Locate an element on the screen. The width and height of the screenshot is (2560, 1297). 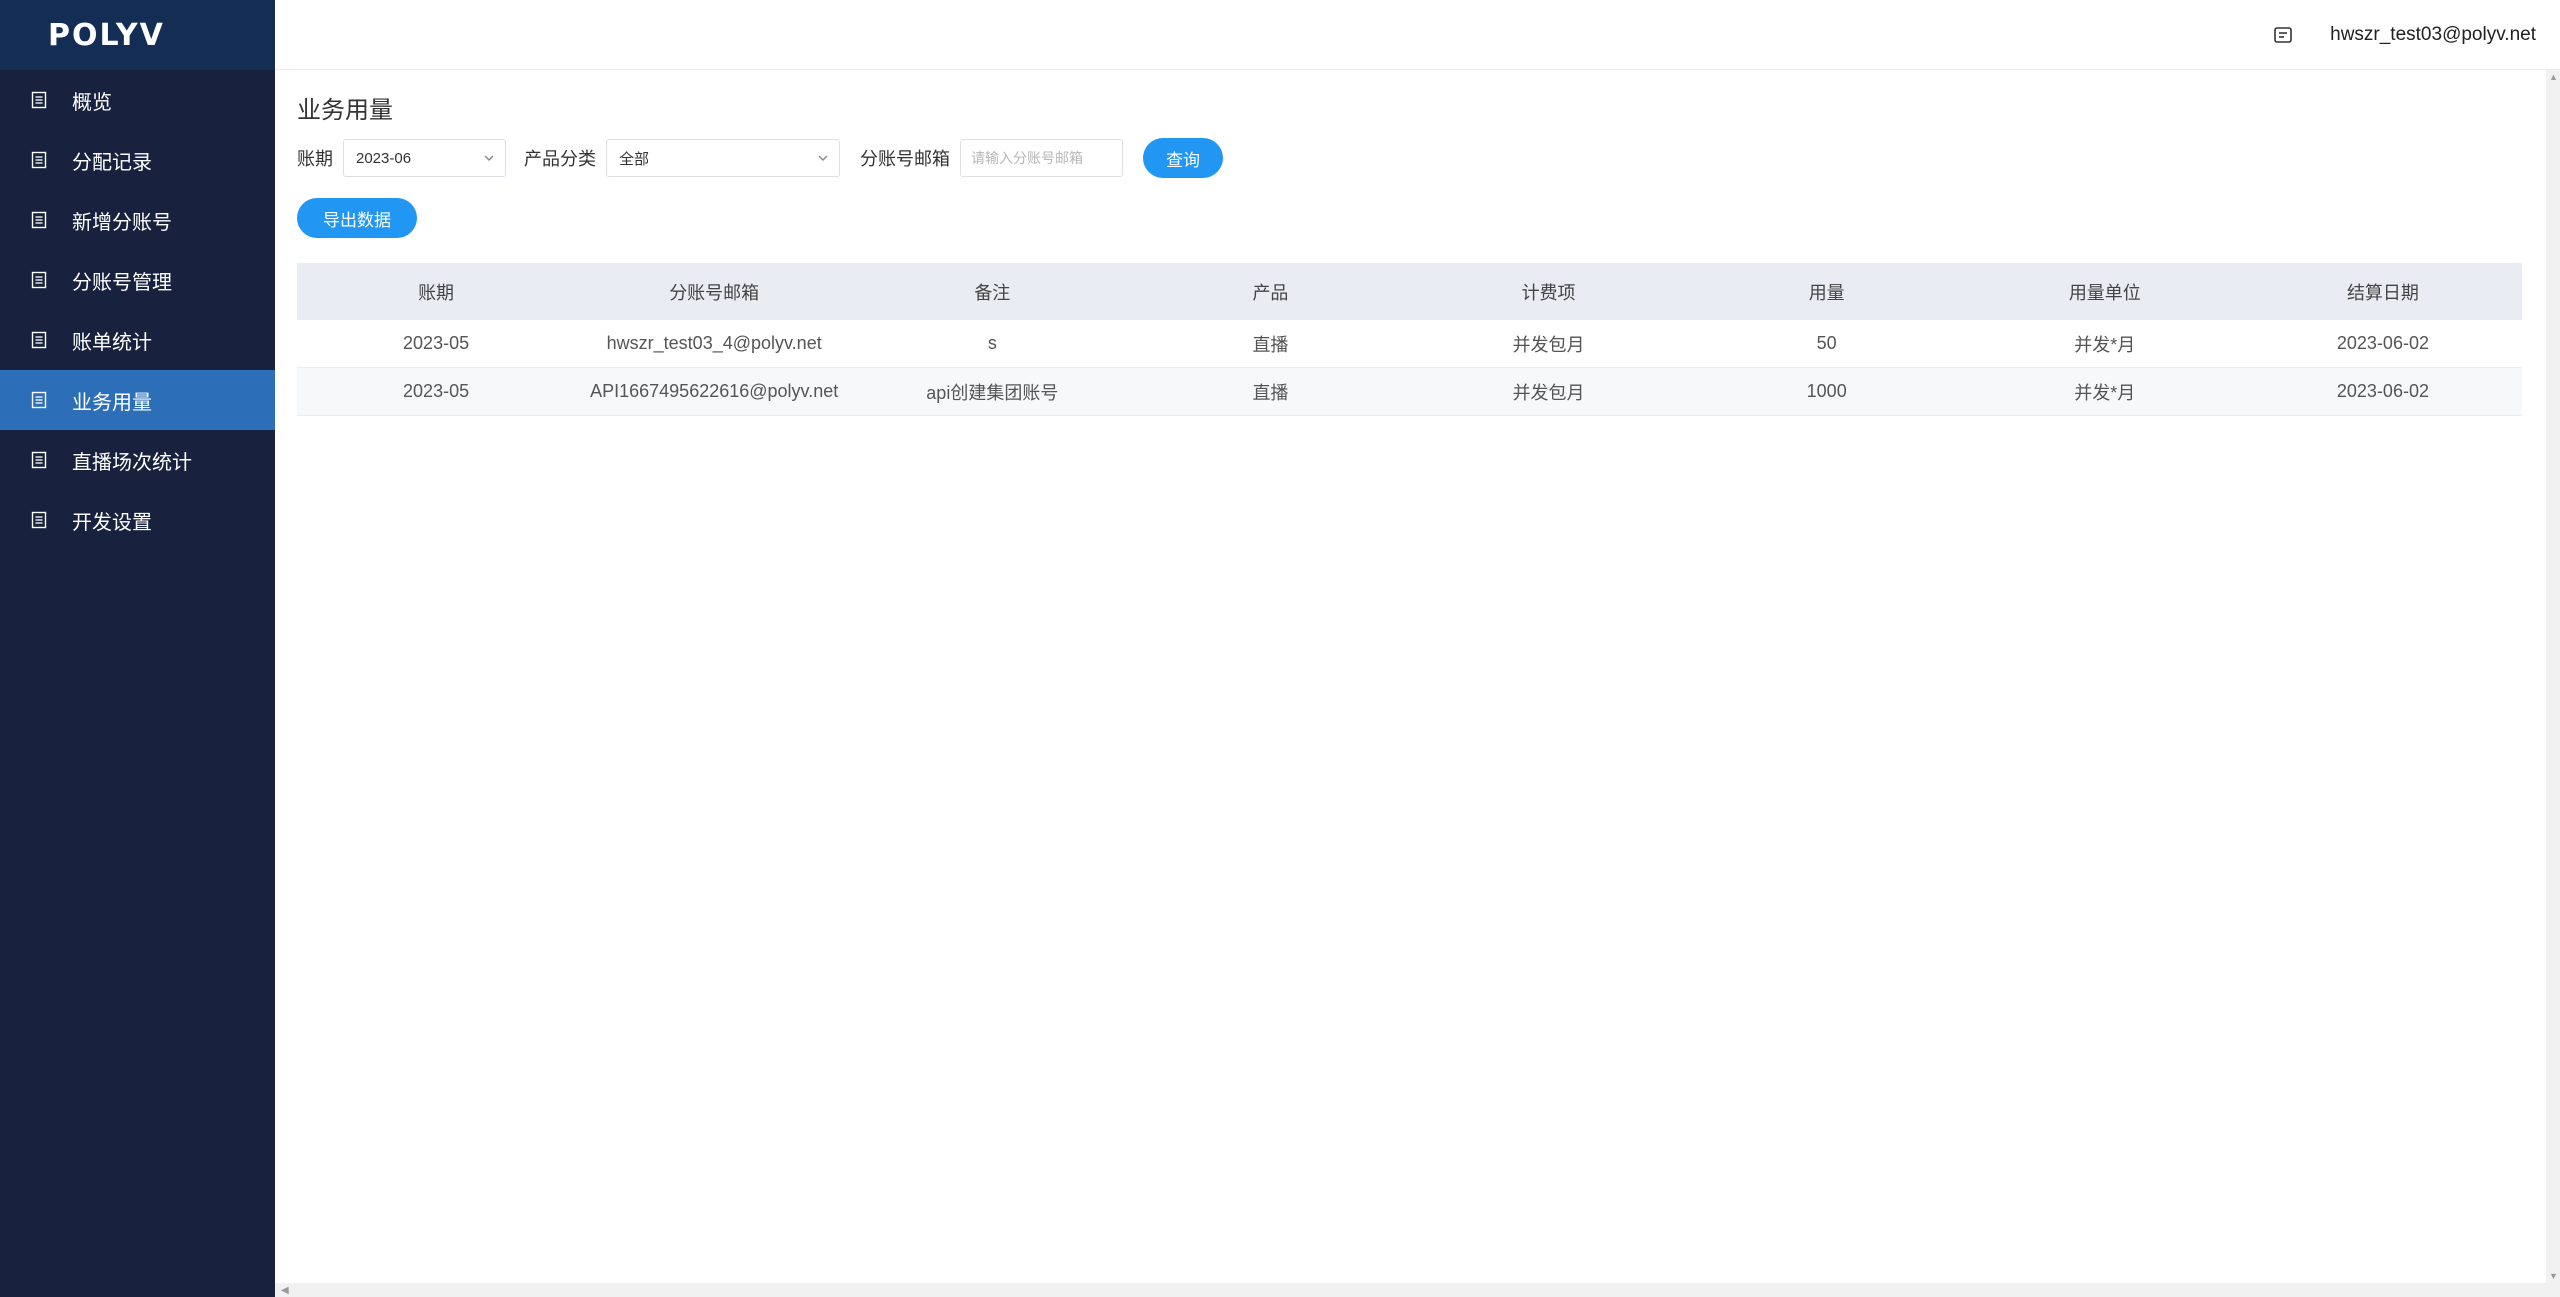
polyv-logo: POLYV is located at coordinates (106, 35).